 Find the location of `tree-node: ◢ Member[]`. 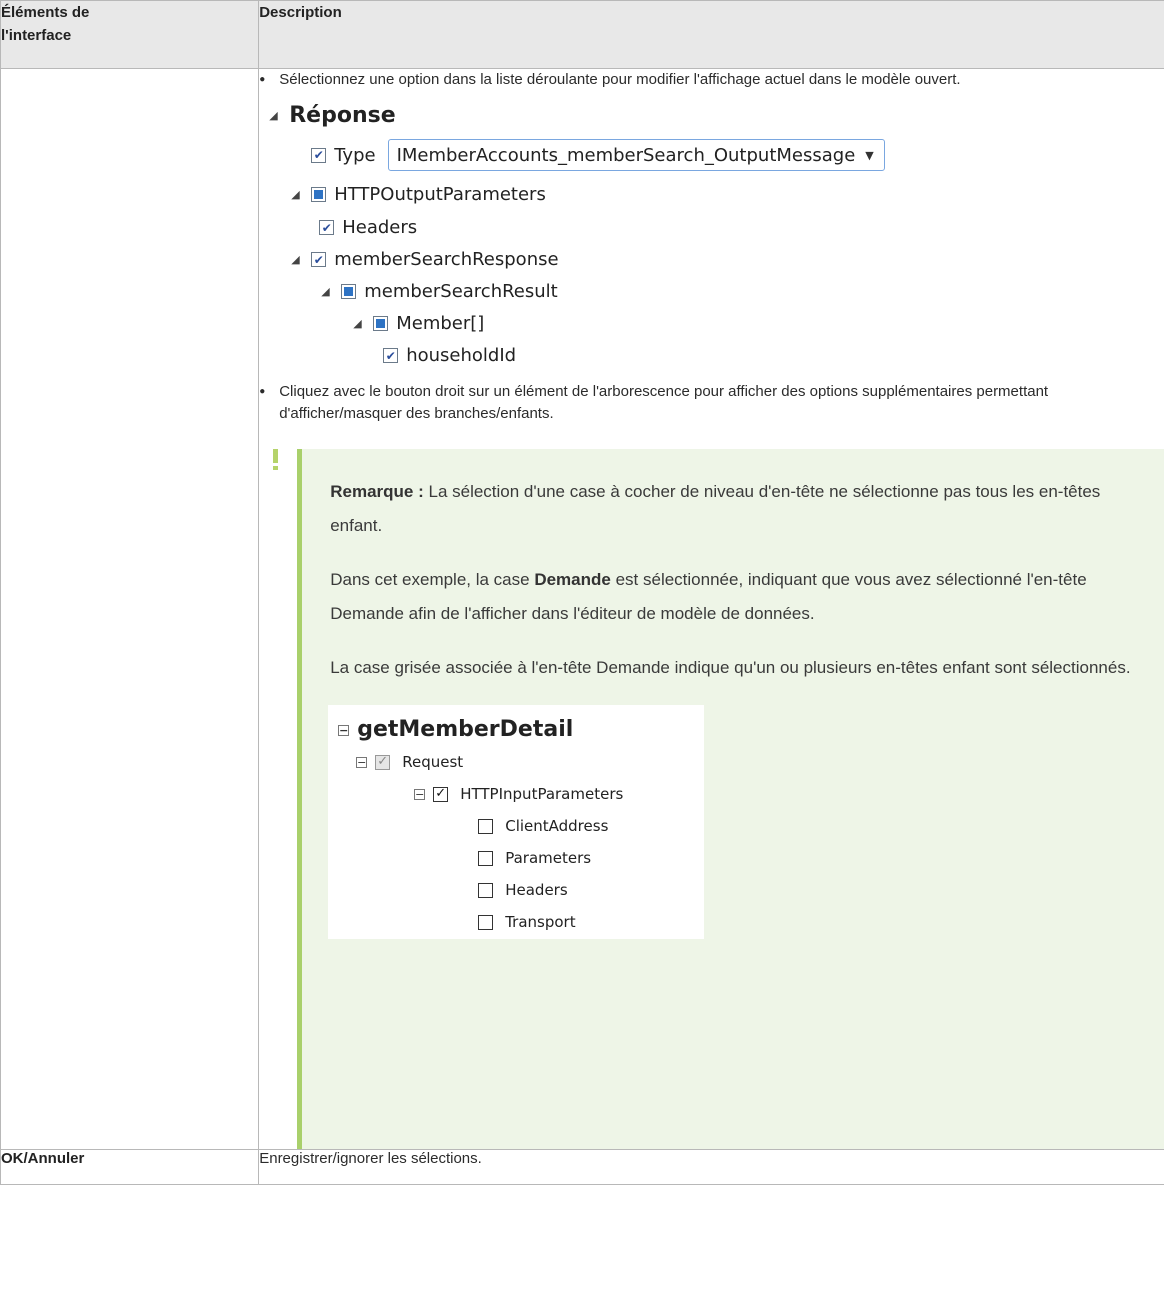

tree-node: ◢ Member[] is located at coordinates (418, 323).